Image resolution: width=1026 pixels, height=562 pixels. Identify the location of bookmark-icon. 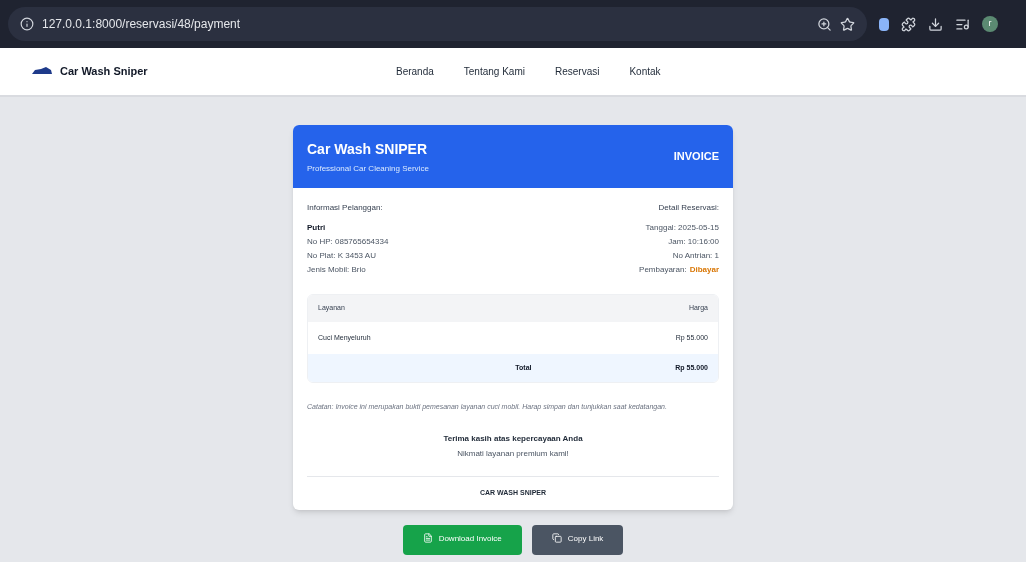
(847, 24).